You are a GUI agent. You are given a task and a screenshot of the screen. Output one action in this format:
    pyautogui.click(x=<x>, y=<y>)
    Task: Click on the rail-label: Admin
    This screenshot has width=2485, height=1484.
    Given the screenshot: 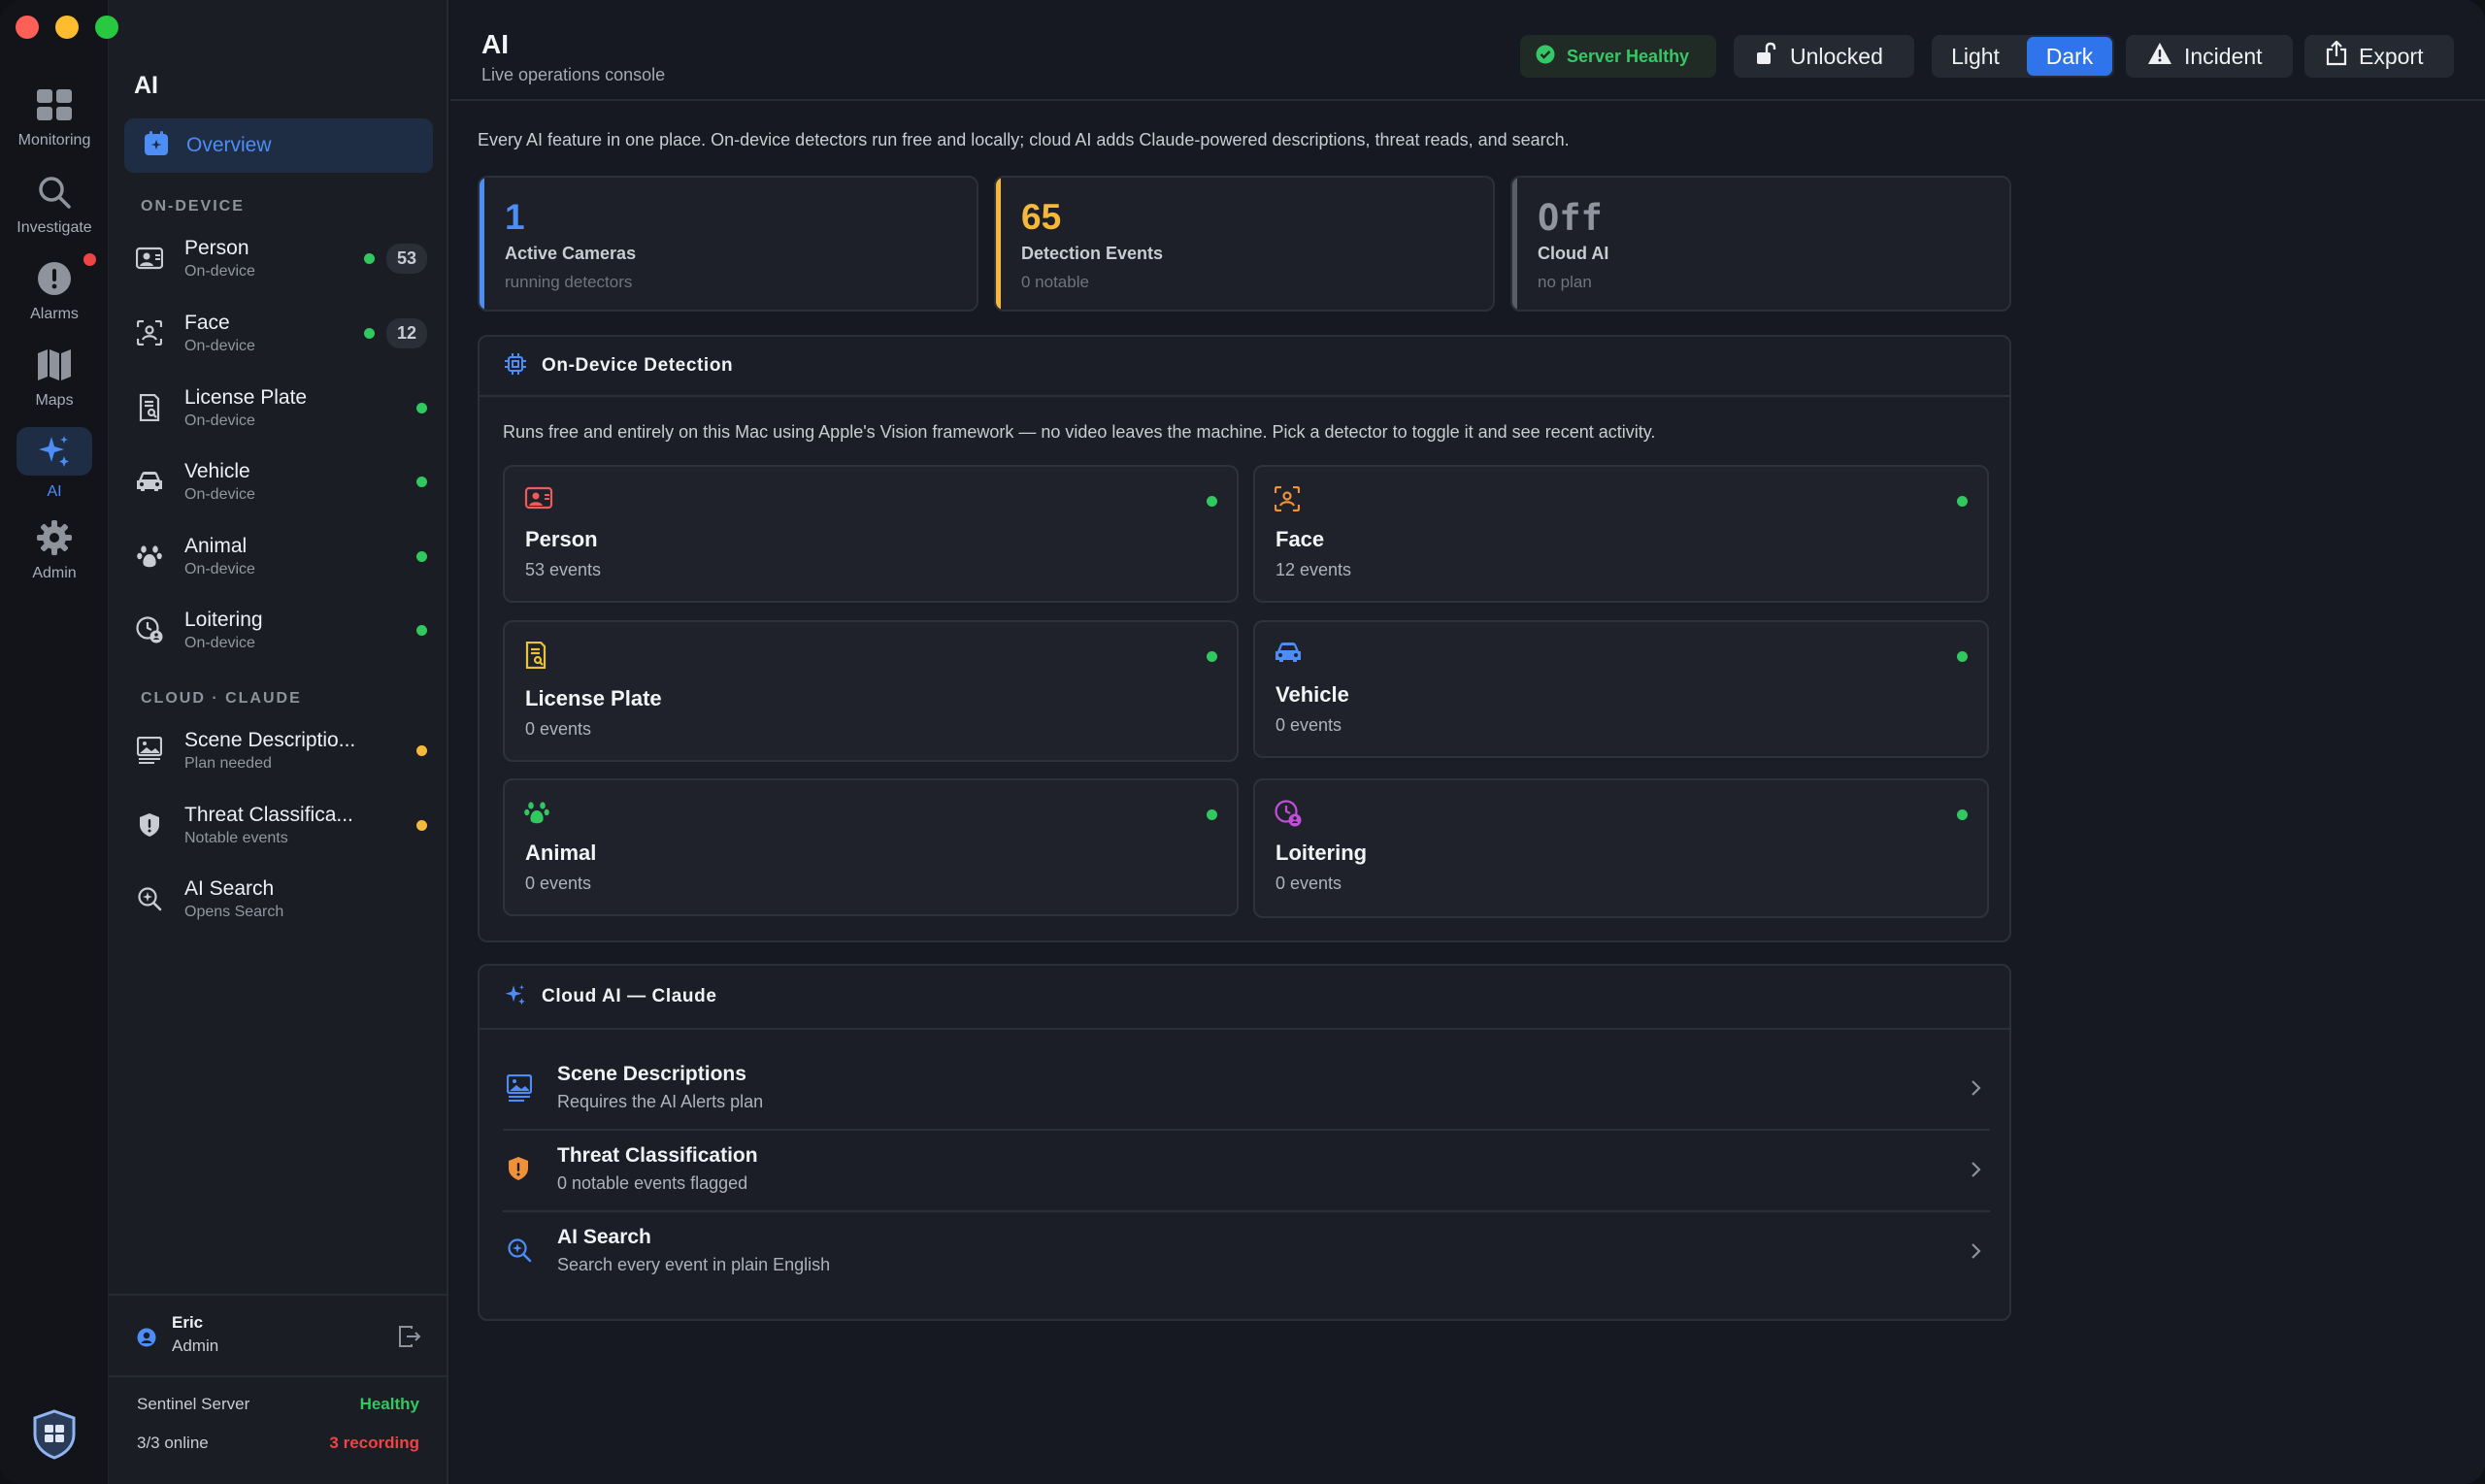 What is the action you would take?
    pyautogui.click(x=55, y=573)
    